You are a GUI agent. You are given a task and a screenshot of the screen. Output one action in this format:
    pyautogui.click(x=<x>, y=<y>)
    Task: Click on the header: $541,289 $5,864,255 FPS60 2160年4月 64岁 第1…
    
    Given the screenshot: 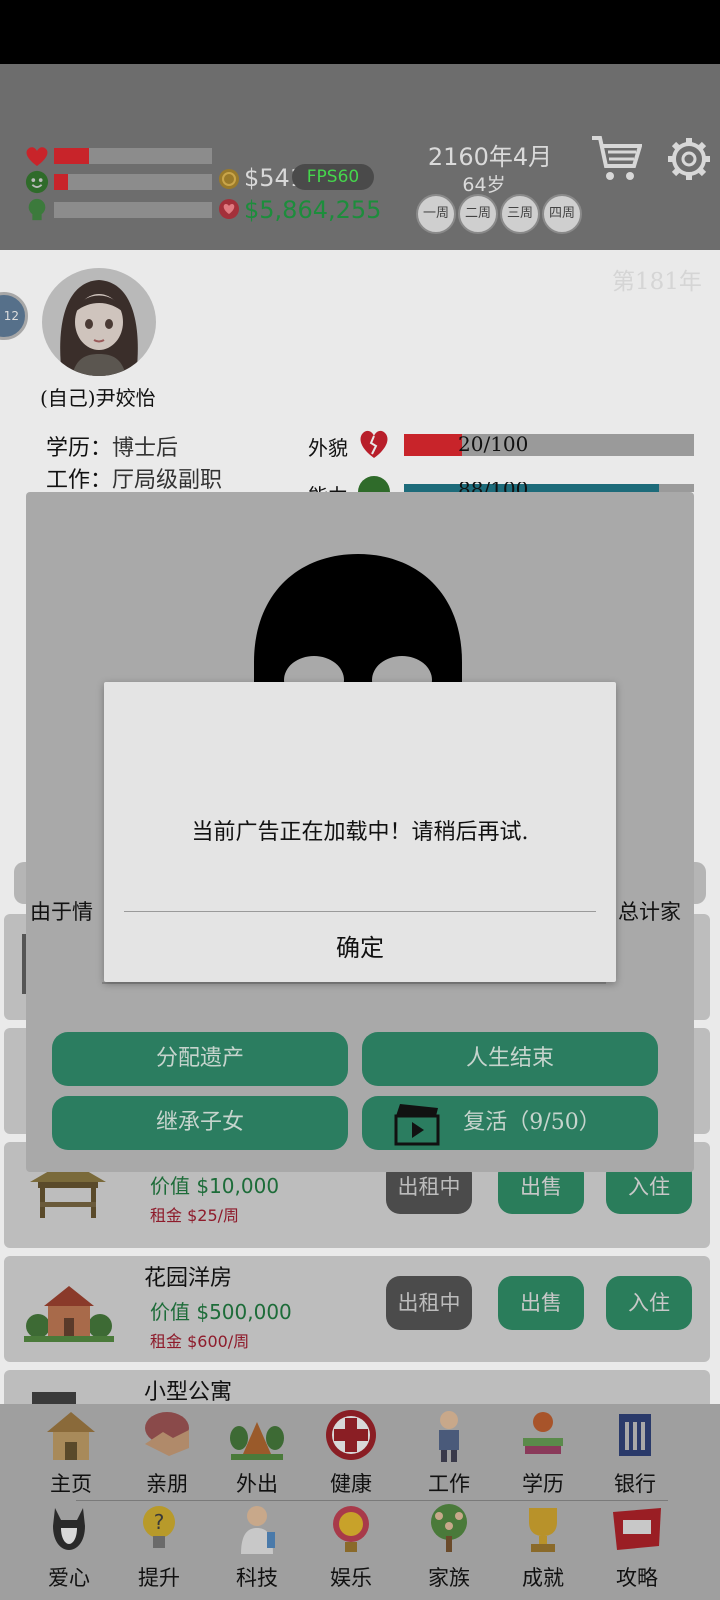 What is the action you would take?
    pyautogui.click(x=360, y=179)
    